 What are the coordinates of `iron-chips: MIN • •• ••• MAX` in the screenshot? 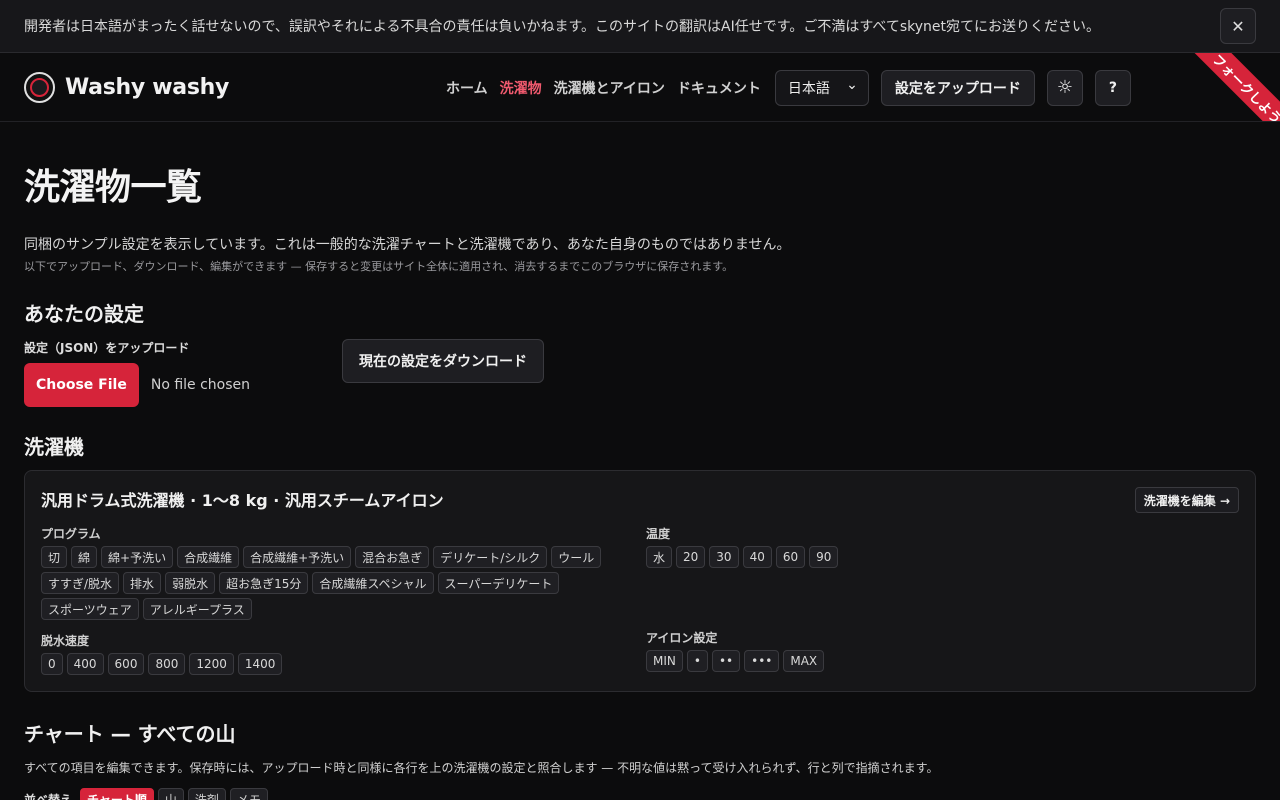 It's located at (931, 661).